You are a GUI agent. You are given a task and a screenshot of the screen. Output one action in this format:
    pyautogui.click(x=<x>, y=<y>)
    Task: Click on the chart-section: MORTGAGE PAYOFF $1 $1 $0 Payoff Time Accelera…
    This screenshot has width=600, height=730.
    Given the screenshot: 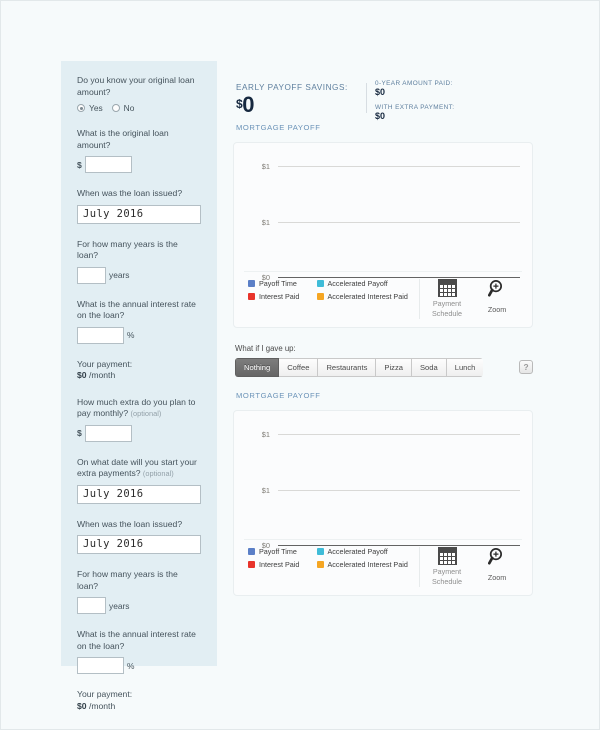 What is the action you would take?
    pyautogui.click(x=383, y=225)
    